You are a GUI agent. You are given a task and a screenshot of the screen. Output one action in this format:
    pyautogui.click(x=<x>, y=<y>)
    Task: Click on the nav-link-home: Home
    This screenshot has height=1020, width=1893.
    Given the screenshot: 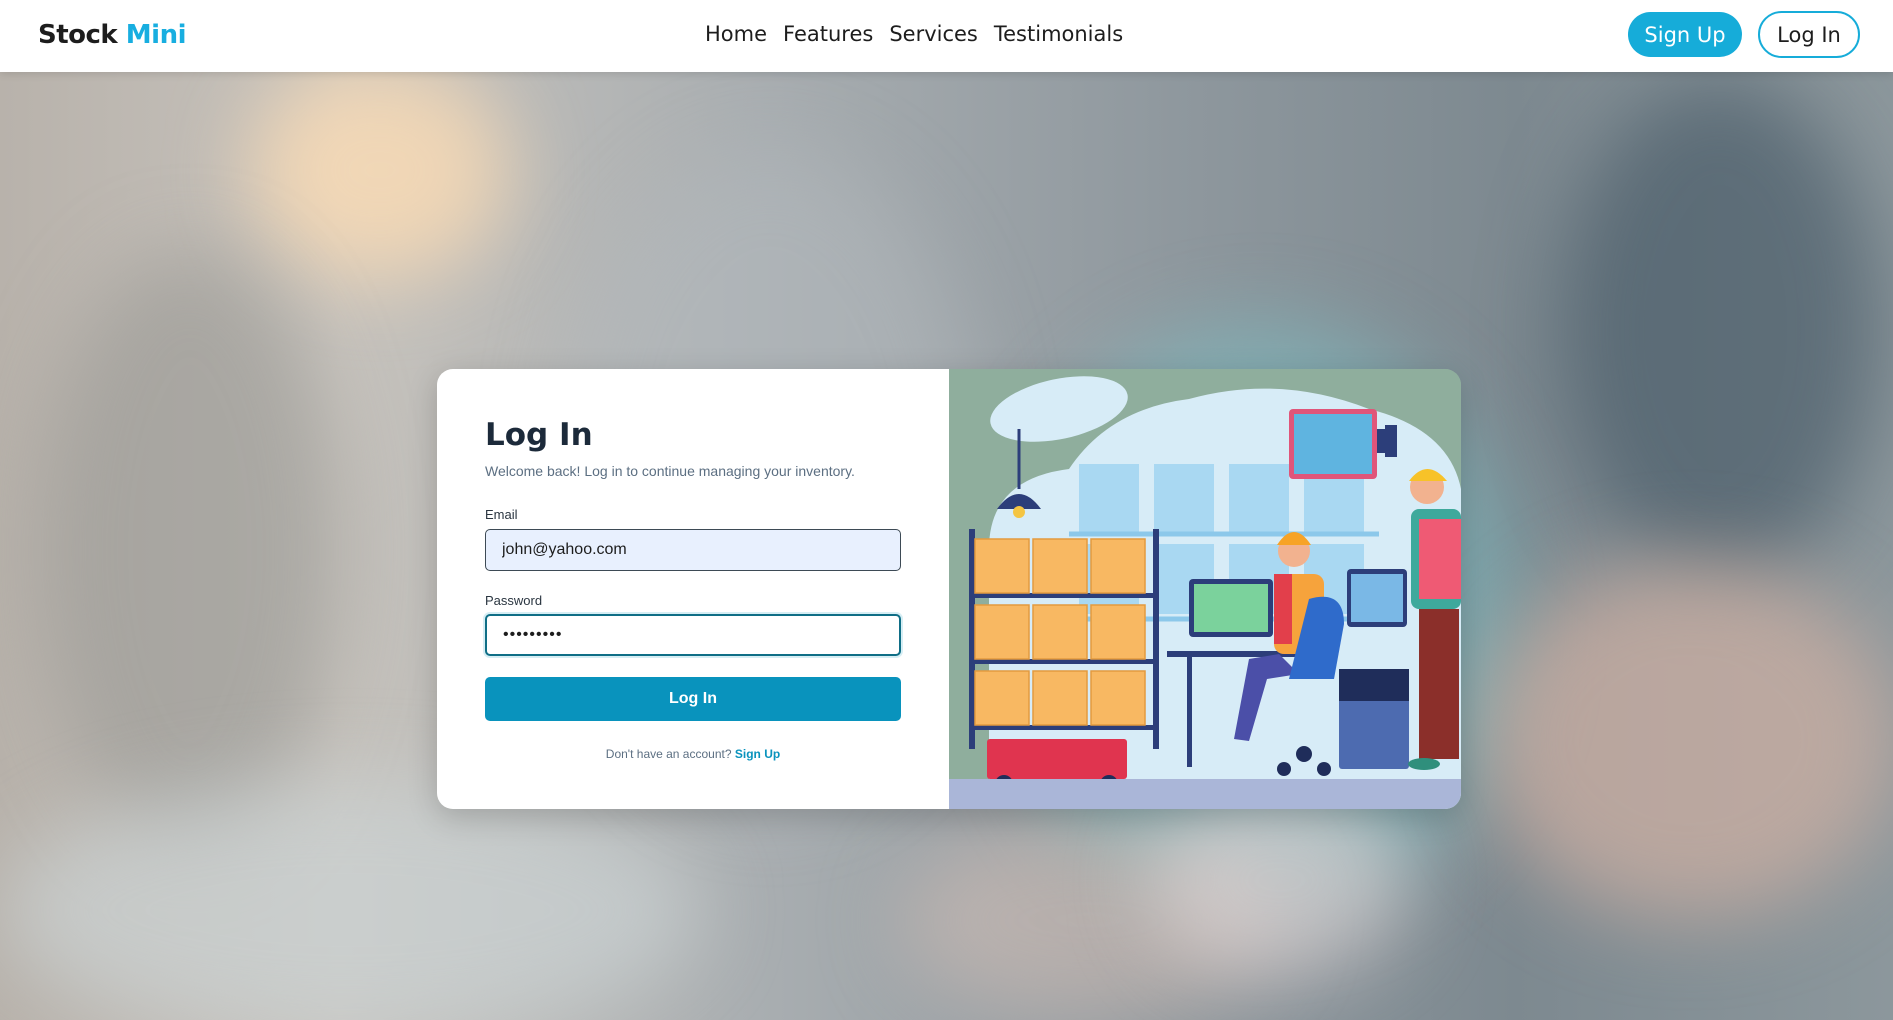 What is the action you would take?
    pyautogui.click(x=736, y=34)
    